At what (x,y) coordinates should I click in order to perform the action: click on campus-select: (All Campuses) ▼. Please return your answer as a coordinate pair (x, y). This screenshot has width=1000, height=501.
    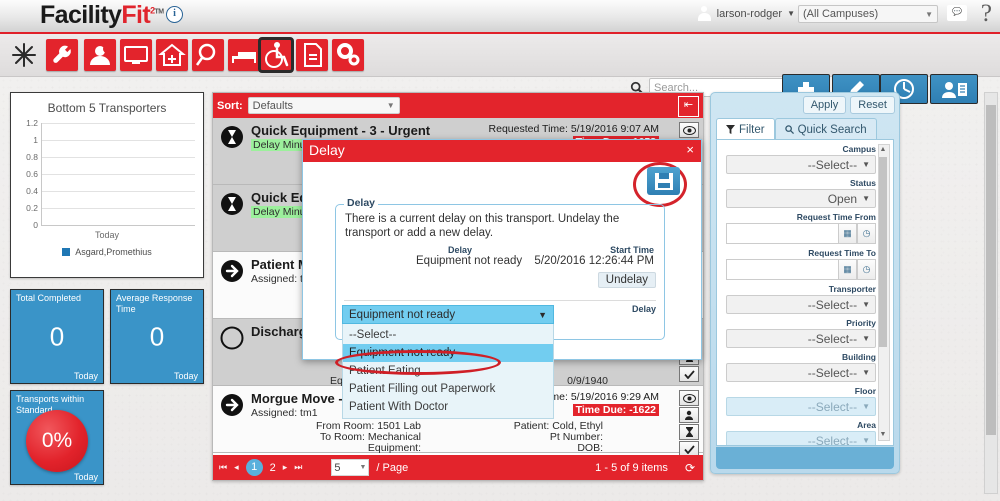
    Looking at the image, I should click on (868, 14).